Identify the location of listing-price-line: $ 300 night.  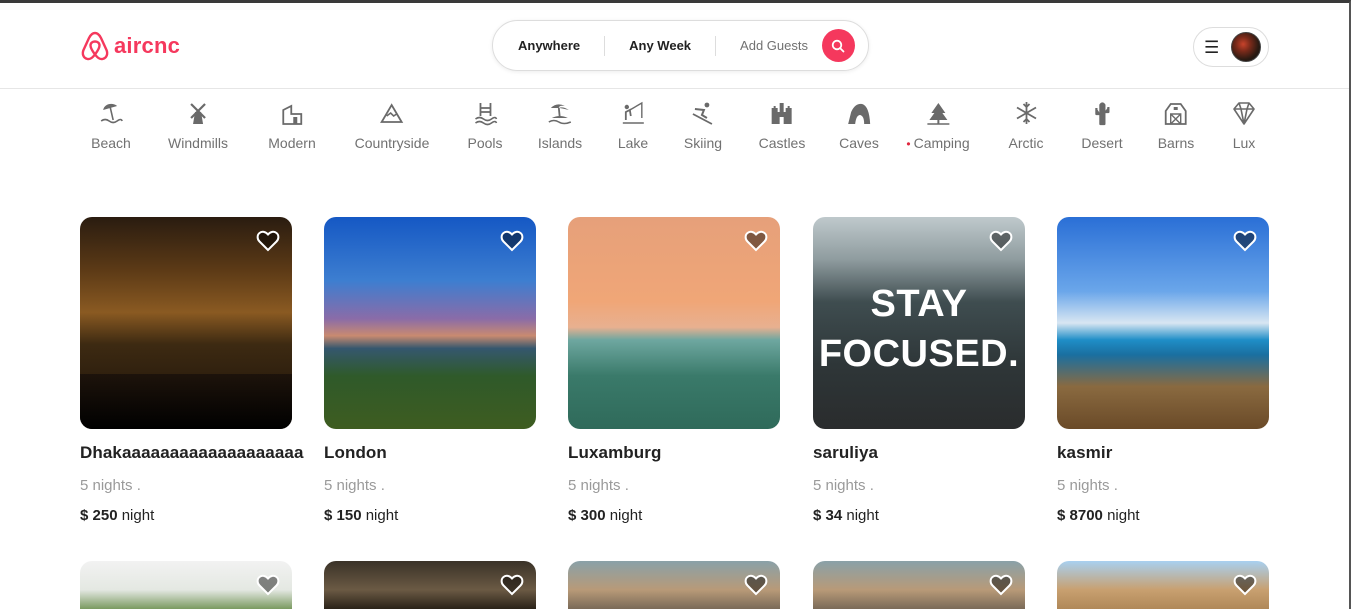
(674, 515).